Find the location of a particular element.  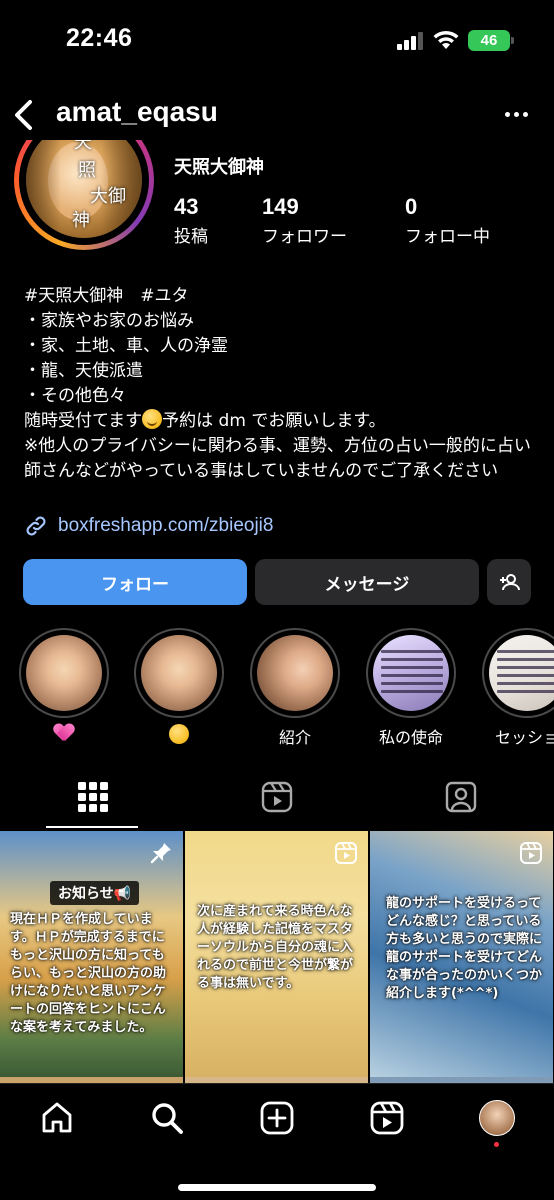

home-indicator is located at coordinates (277, 1187).